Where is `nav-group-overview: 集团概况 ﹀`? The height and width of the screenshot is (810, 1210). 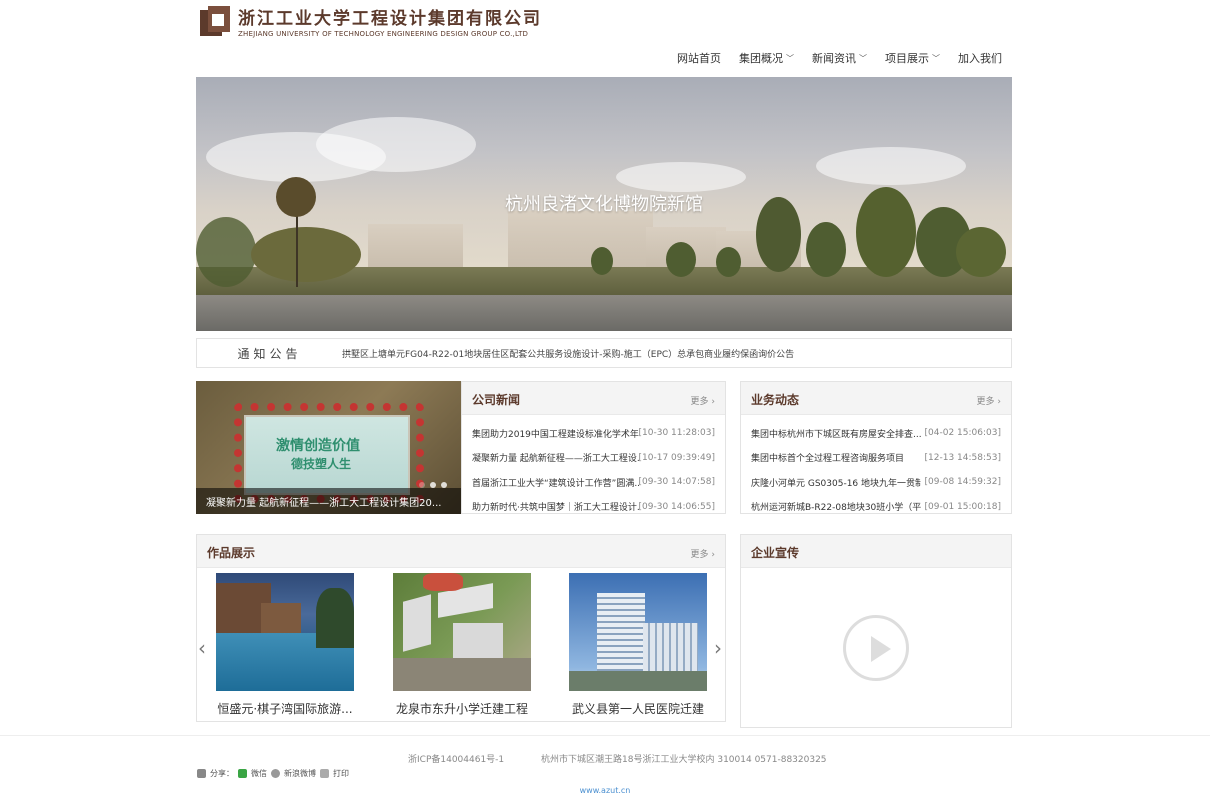 nav-group-overview: 集团概况 ﹀ is located at coordinates (766, 58).